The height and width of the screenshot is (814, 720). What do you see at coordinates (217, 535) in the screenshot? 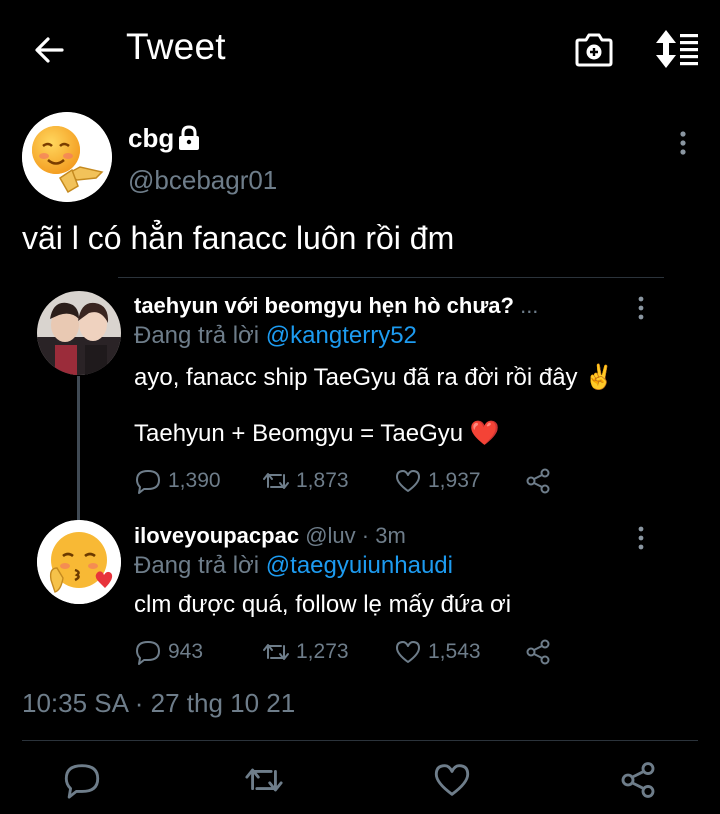
I see `reply-author-name-text: iloveyoupacpac` at bounding box center [217, 535].